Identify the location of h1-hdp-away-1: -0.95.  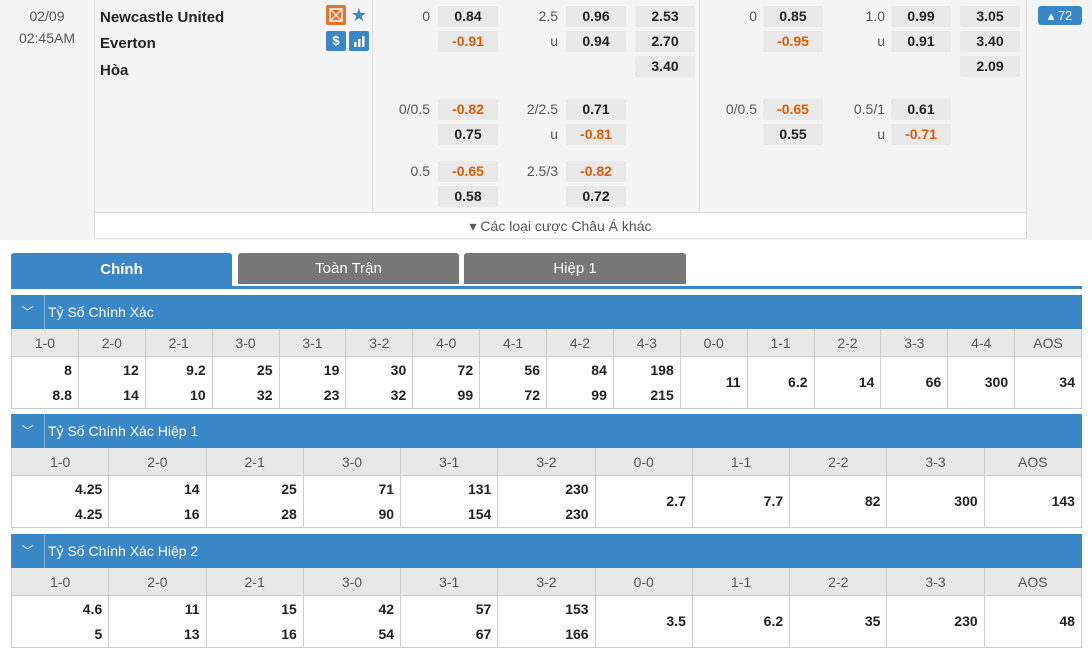
(793, 41).